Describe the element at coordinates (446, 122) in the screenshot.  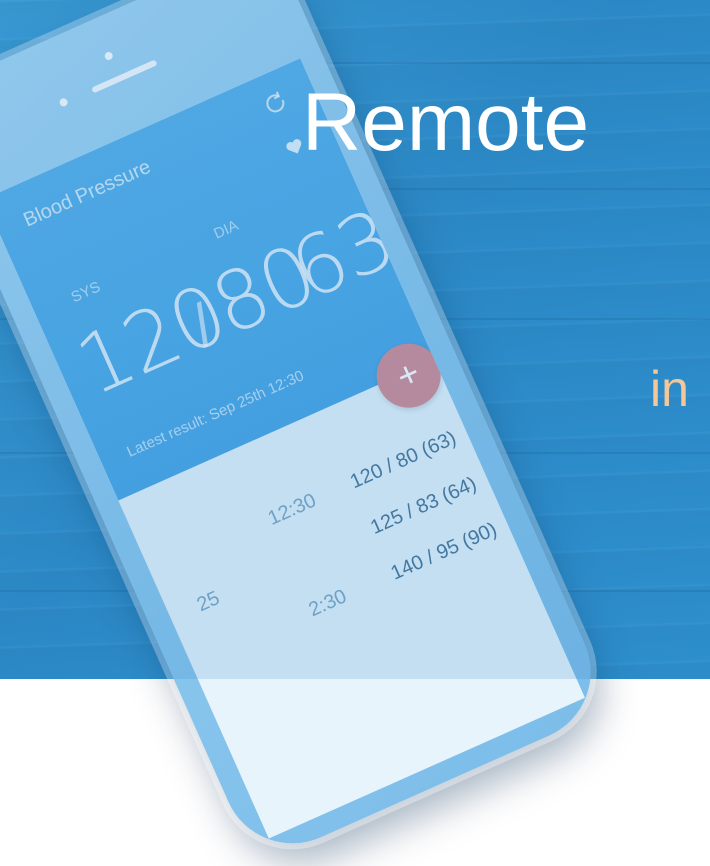
I see `headline-title: Remote` at that location.